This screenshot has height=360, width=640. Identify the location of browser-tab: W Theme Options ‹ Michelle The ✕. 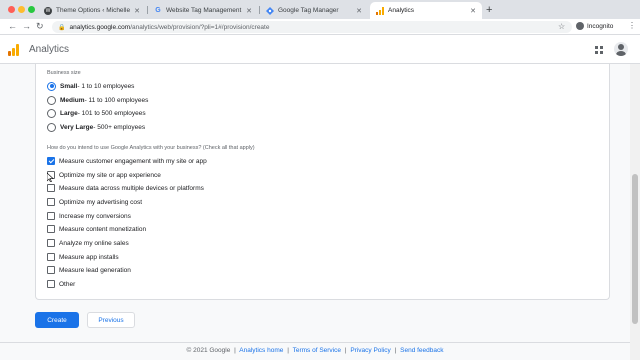
(92, 10).